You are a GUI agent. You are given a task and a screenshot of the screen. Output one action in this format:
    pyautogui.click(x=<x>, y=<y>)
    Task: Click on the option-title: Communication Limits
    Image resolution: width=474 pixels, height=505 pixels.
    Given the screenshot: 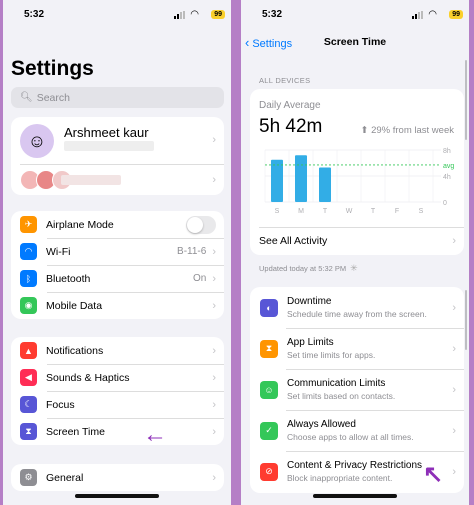 What is the action you would take?
    pyautogui.click(x=336, y=383)
    